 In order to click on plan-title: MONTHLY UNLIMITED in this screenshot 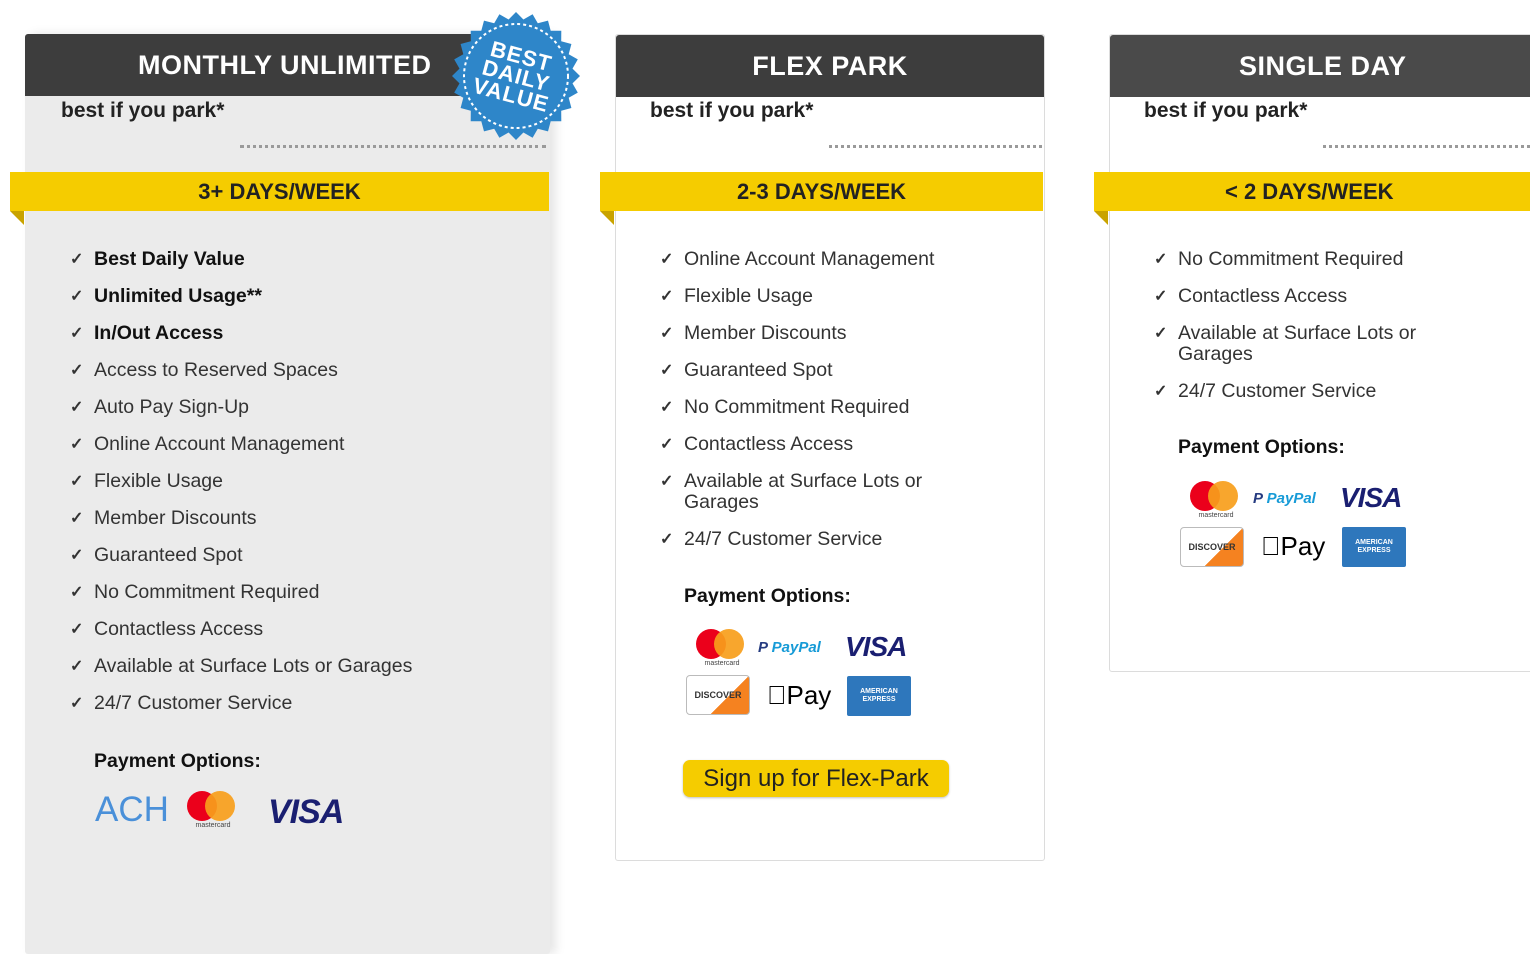, I will do `click(285, 64)`.